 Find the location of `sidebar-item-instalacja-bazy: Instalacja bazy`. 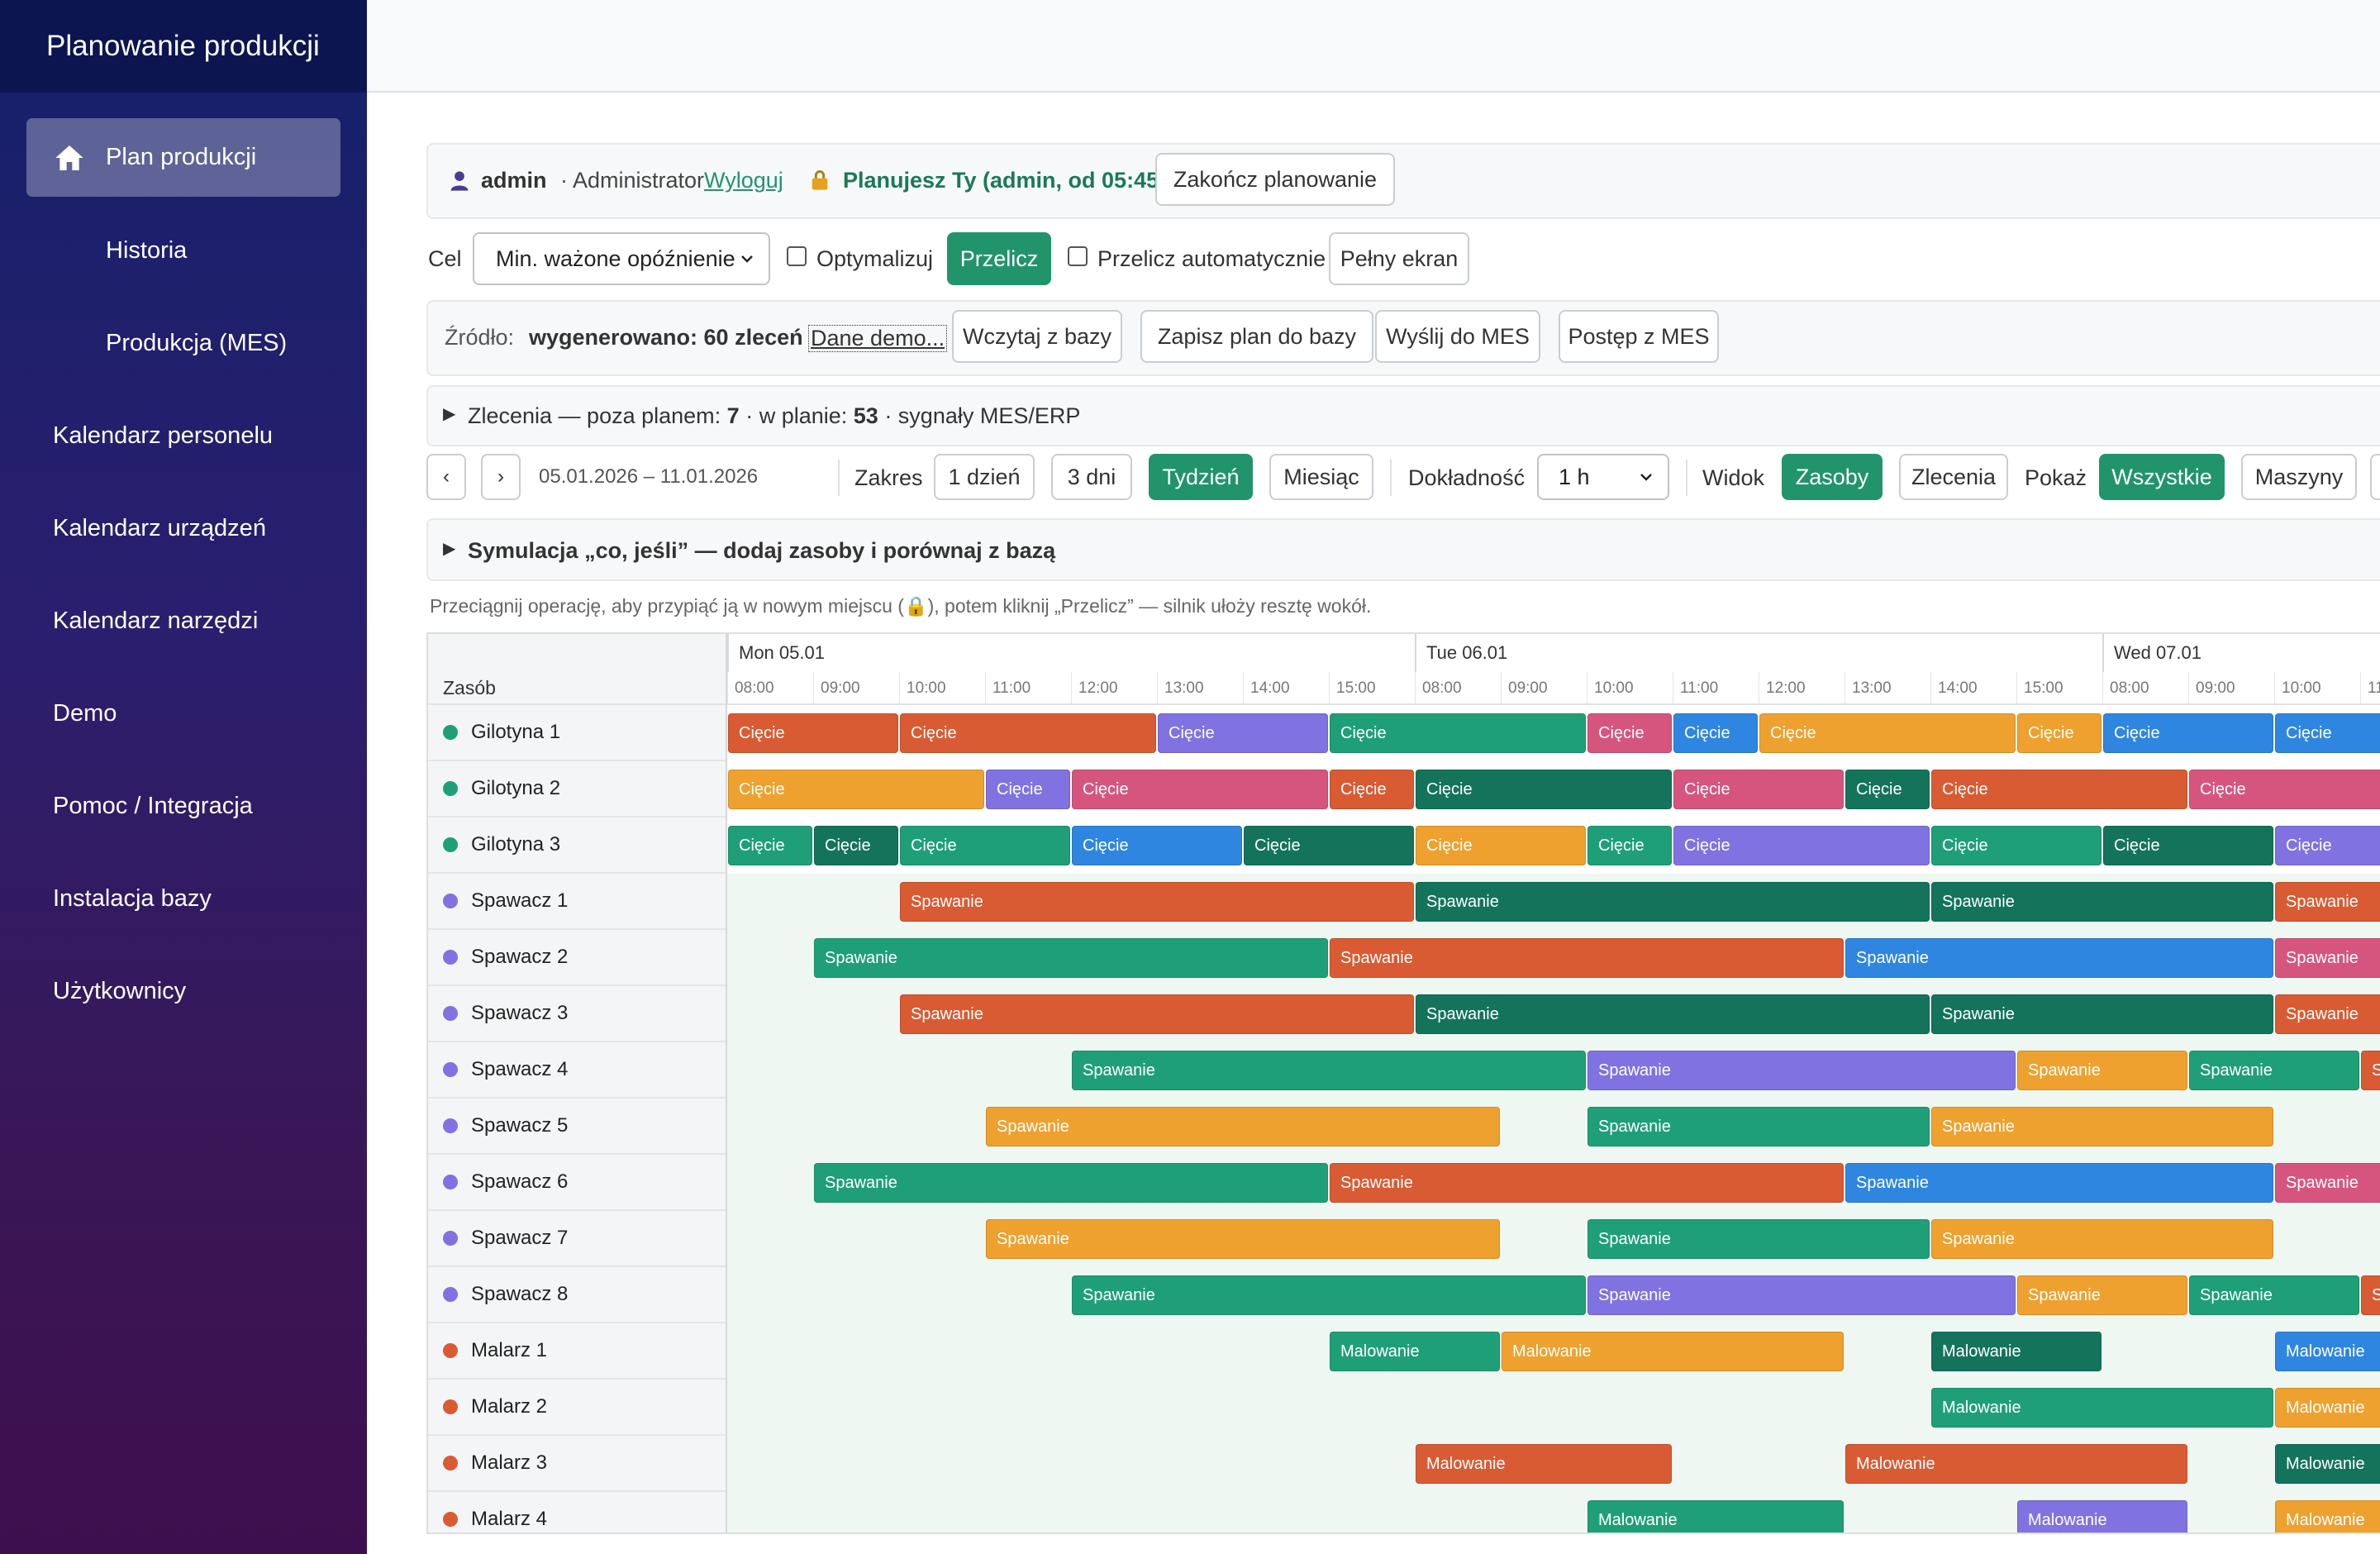

sidebar-item-instalacja-bazy: Instalacja bazy is located at coordinates (196, 899).